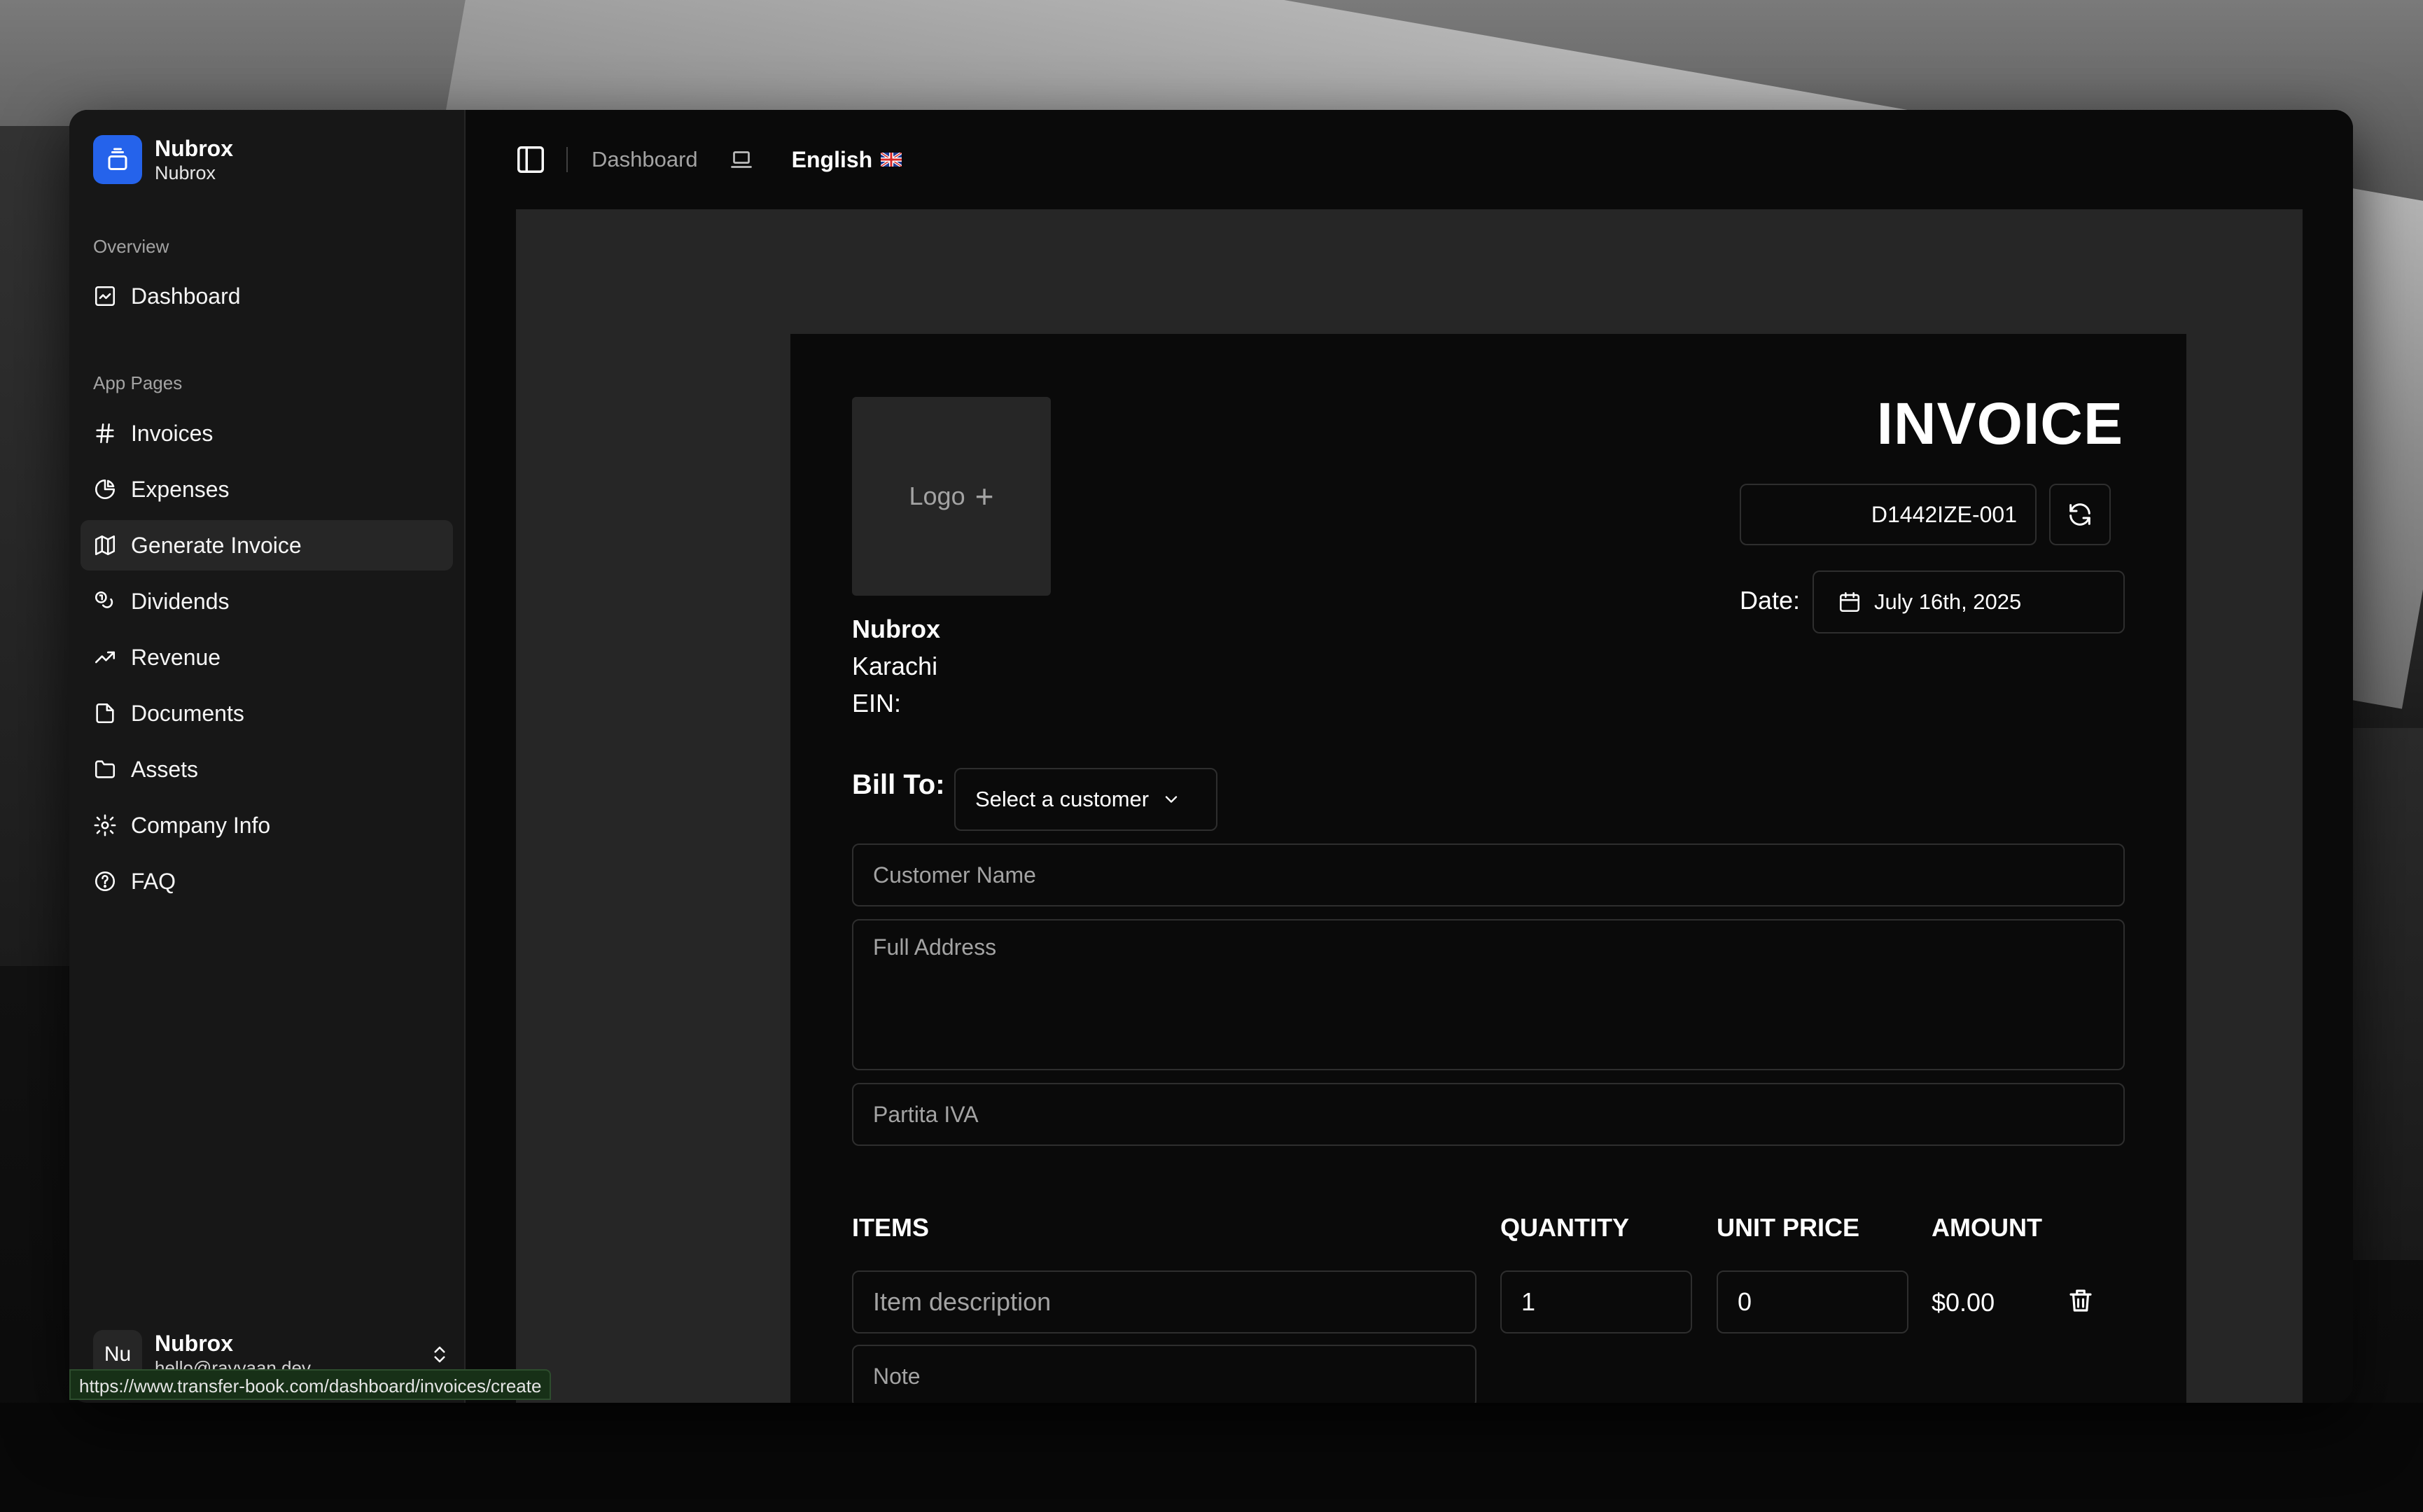  I want to click on divider, so click(567, 159).